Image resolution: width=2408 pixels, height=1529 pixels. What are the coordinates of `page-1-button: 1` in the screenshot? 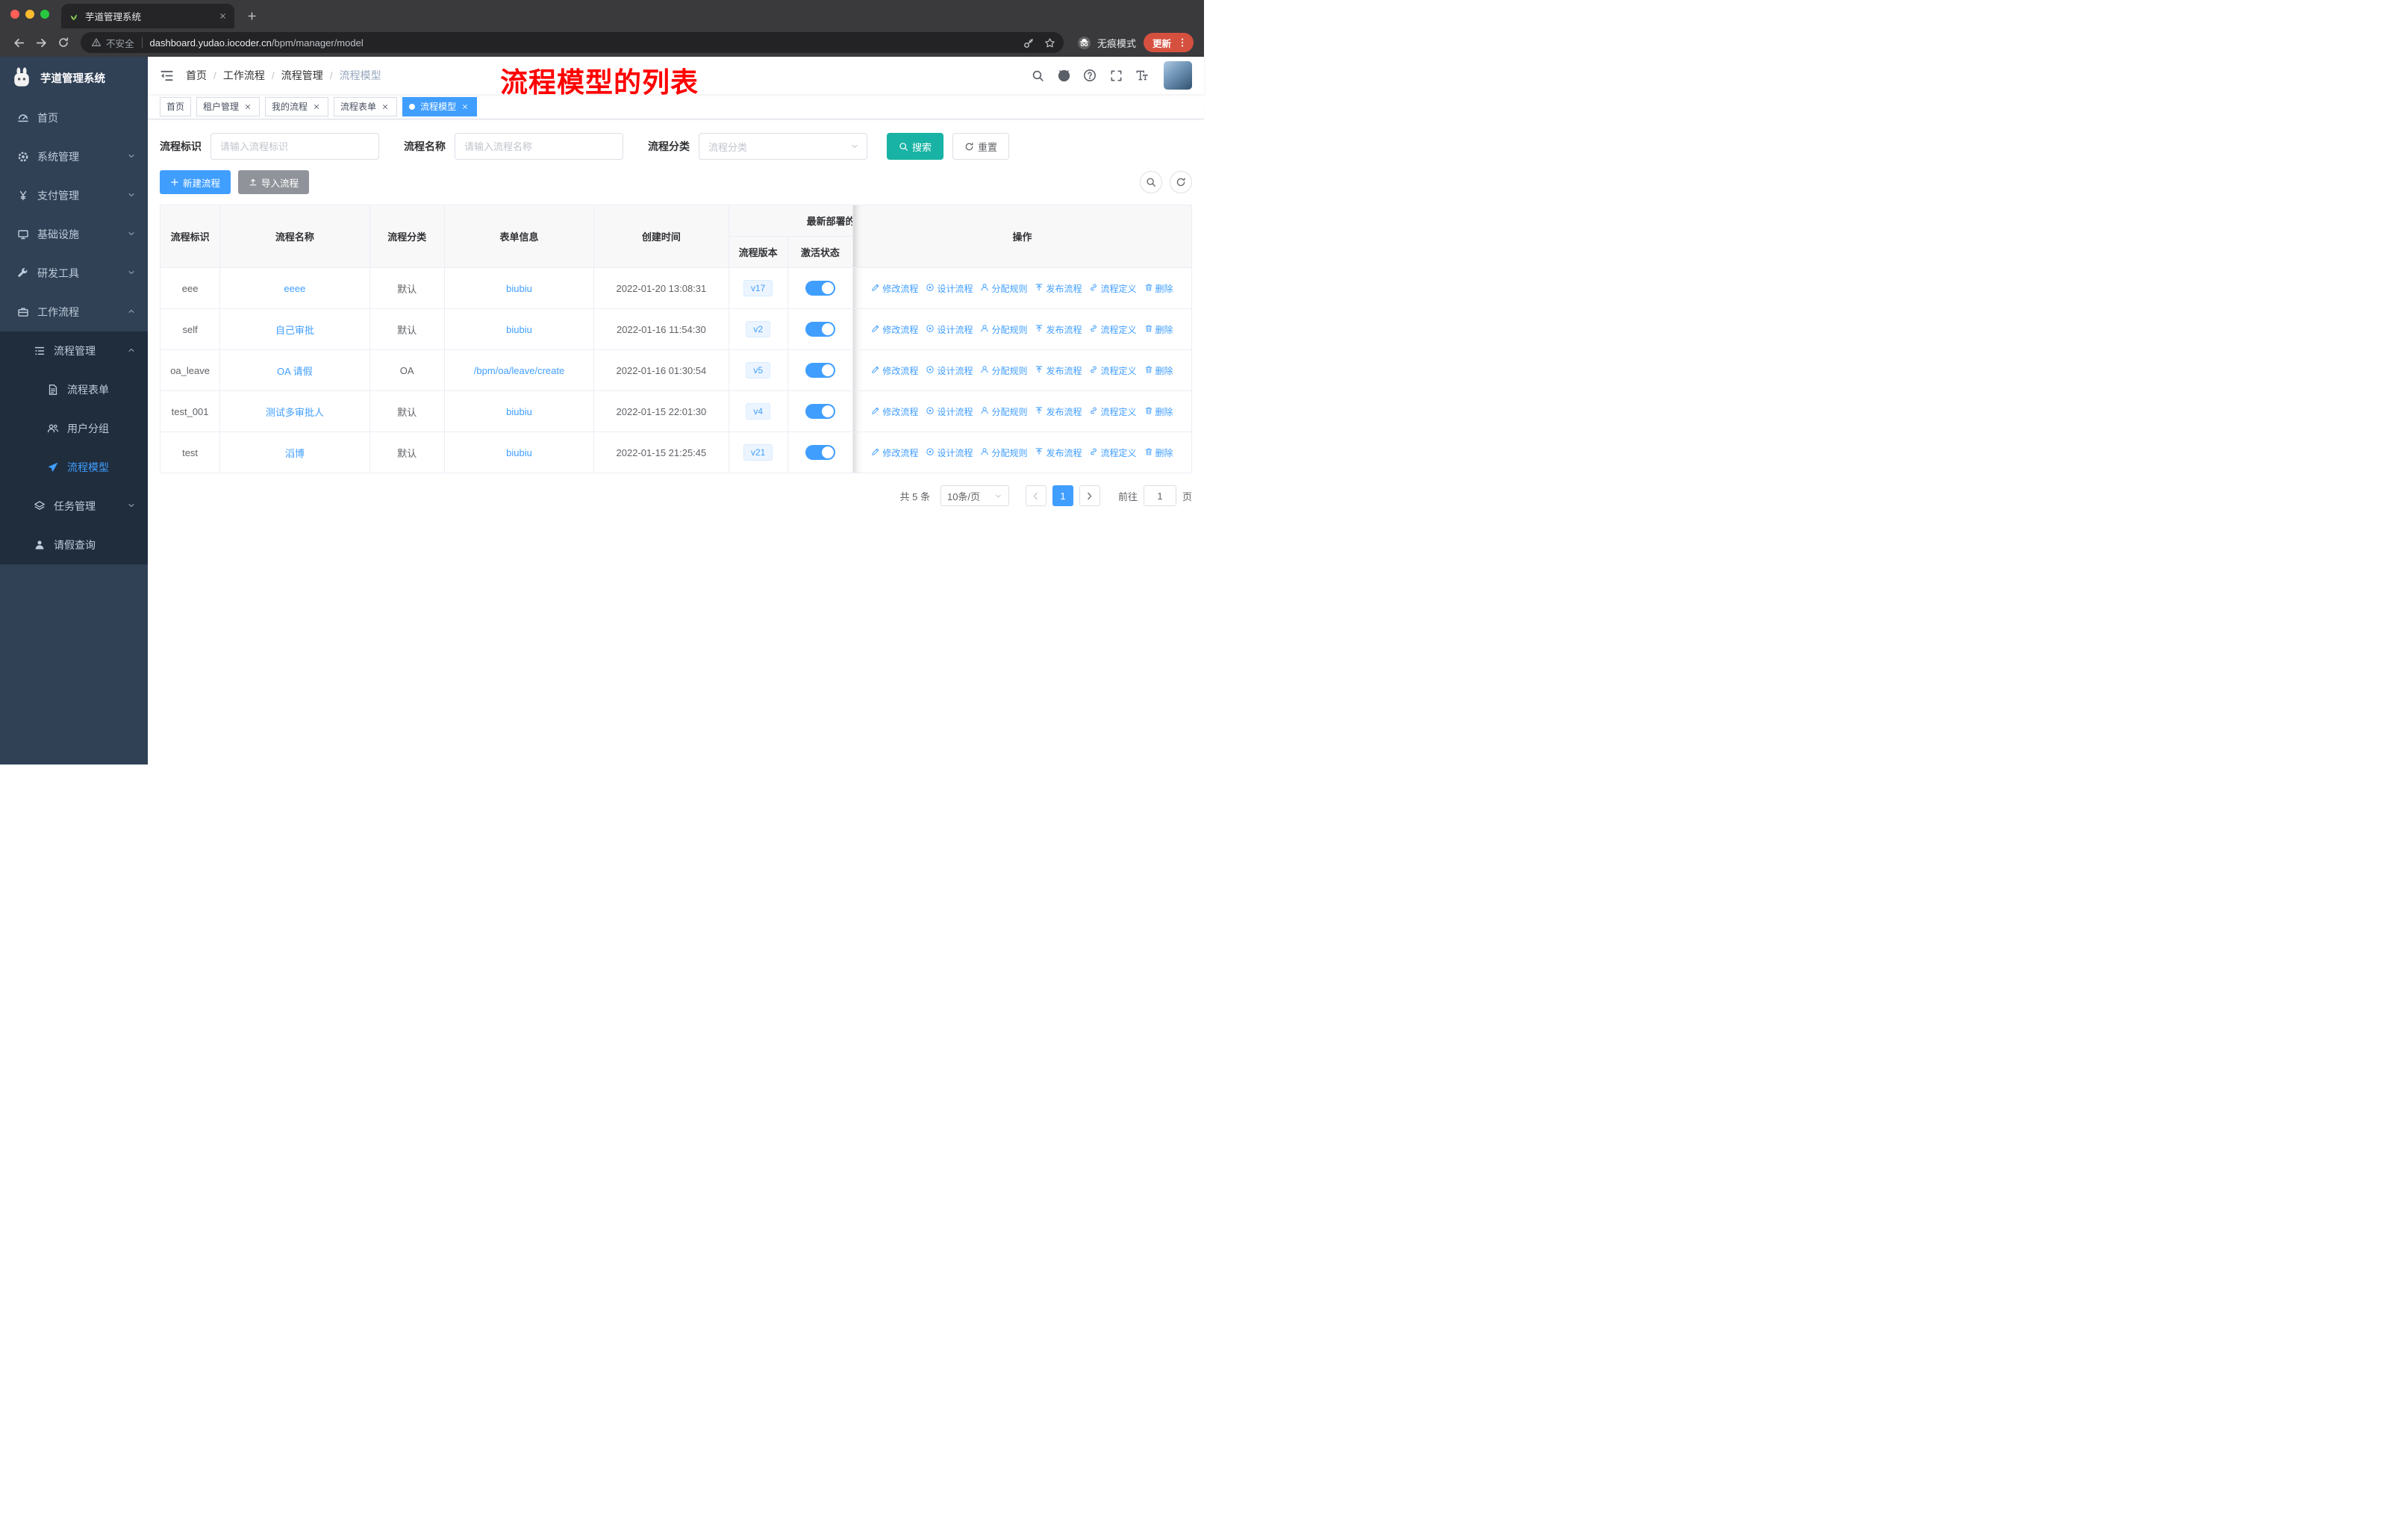 It's located at (1062, 496).